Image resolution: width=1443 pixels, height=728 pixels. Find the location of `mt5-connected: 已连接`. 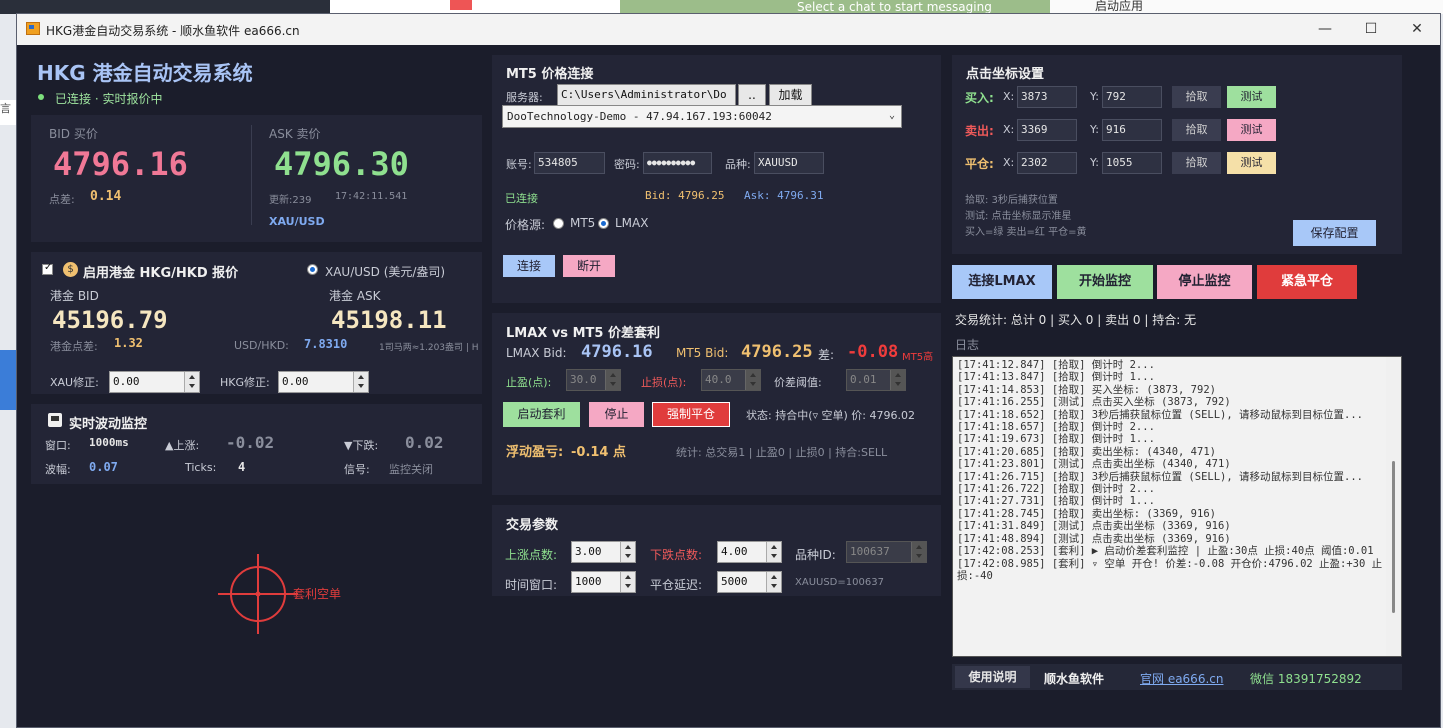

mt5-connected: 已连接 is located at coordinates (521, 198).